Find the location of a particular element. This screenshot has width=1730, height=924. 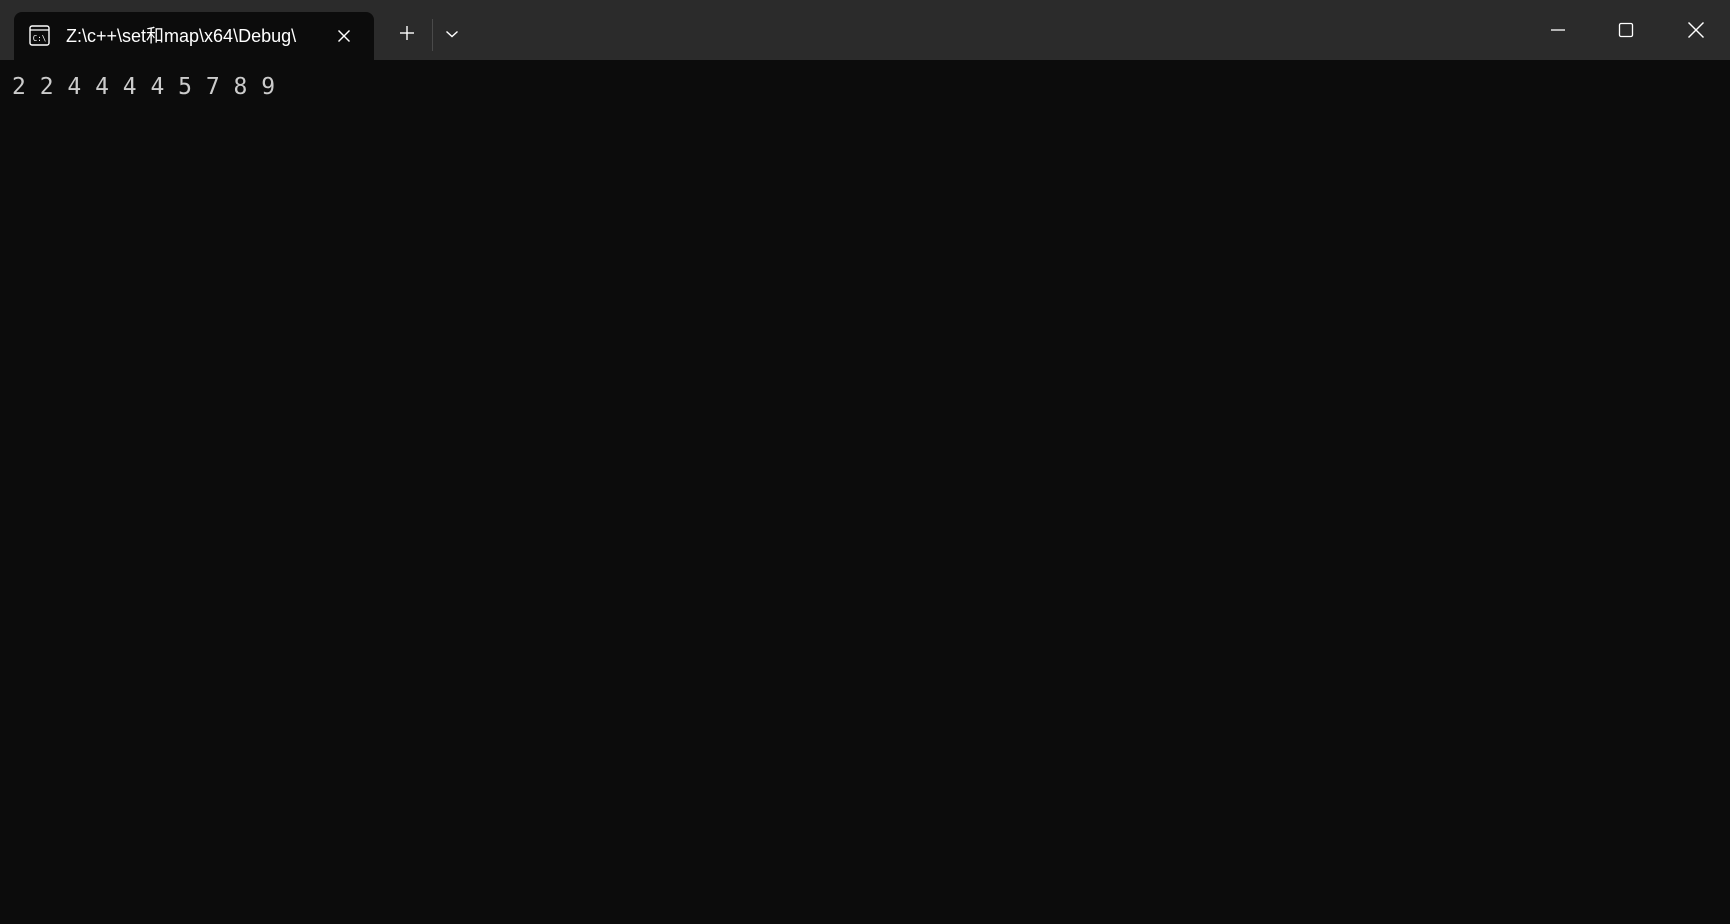

maximize-icon is located at coordinates (1626, 30).